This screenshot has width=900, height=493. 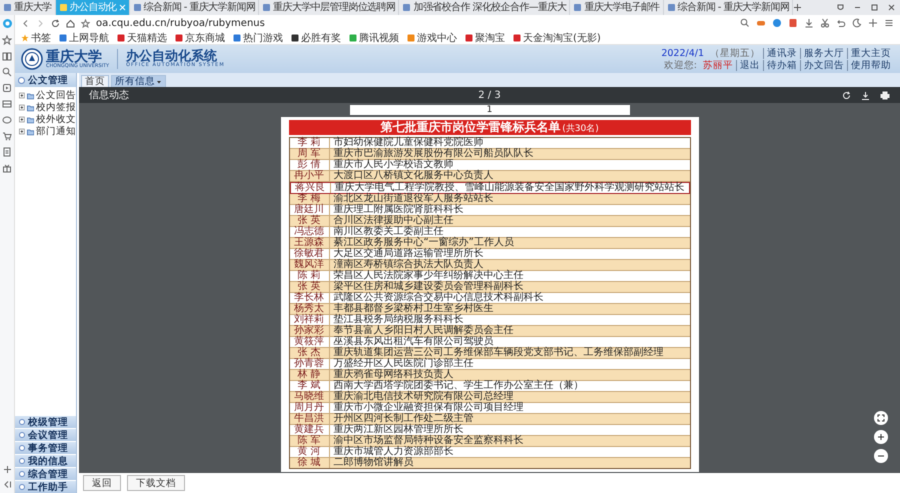 I want to click on zoom-in-icon, so click(x=881, y=437).